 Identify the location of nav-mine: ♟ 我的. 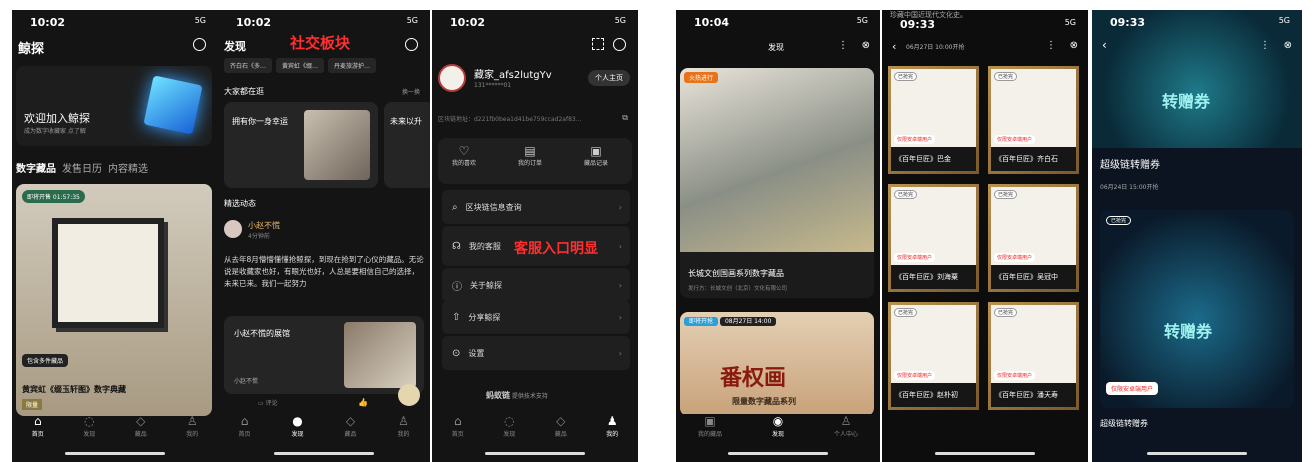
(613, 431).